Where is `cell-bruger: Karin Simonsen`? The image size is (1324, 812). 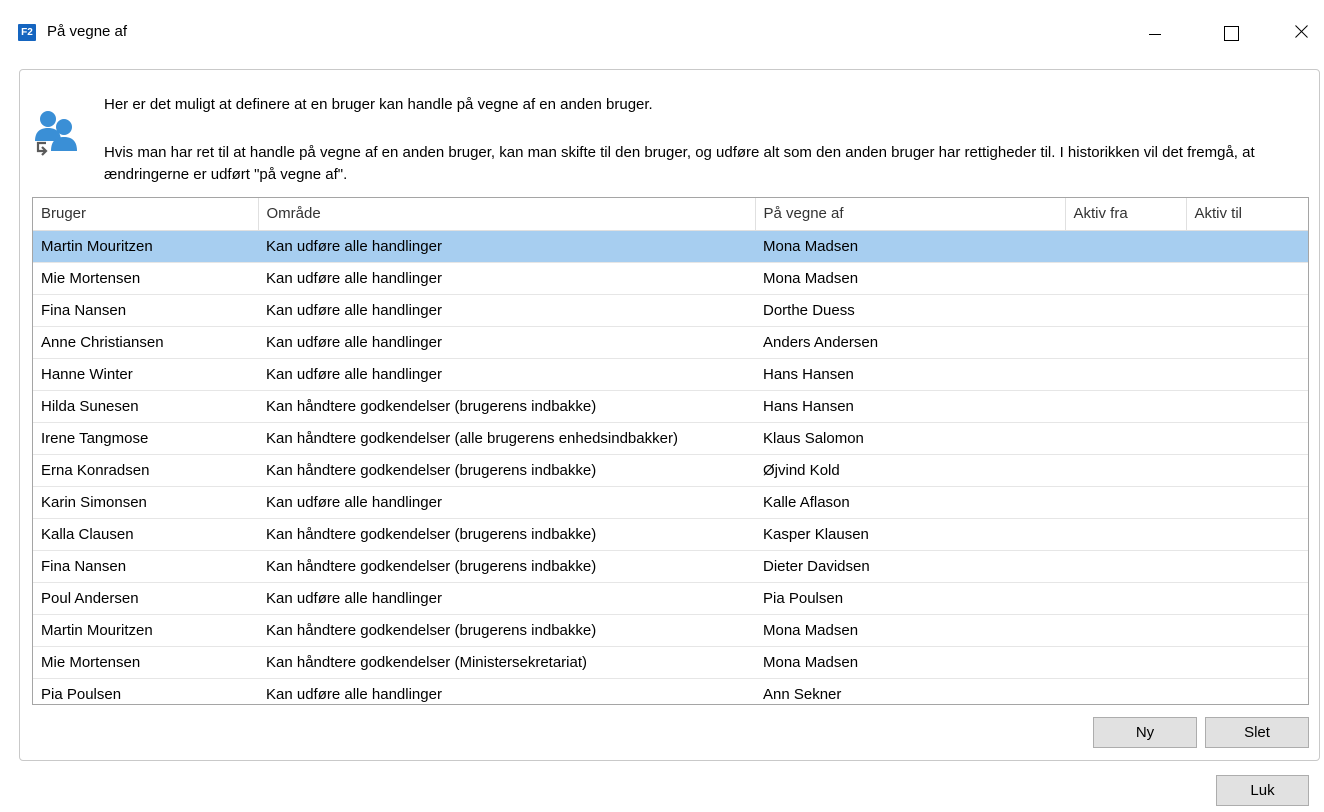
cell-bruger: Karin Simonsen is located at coordinates (145, 502).